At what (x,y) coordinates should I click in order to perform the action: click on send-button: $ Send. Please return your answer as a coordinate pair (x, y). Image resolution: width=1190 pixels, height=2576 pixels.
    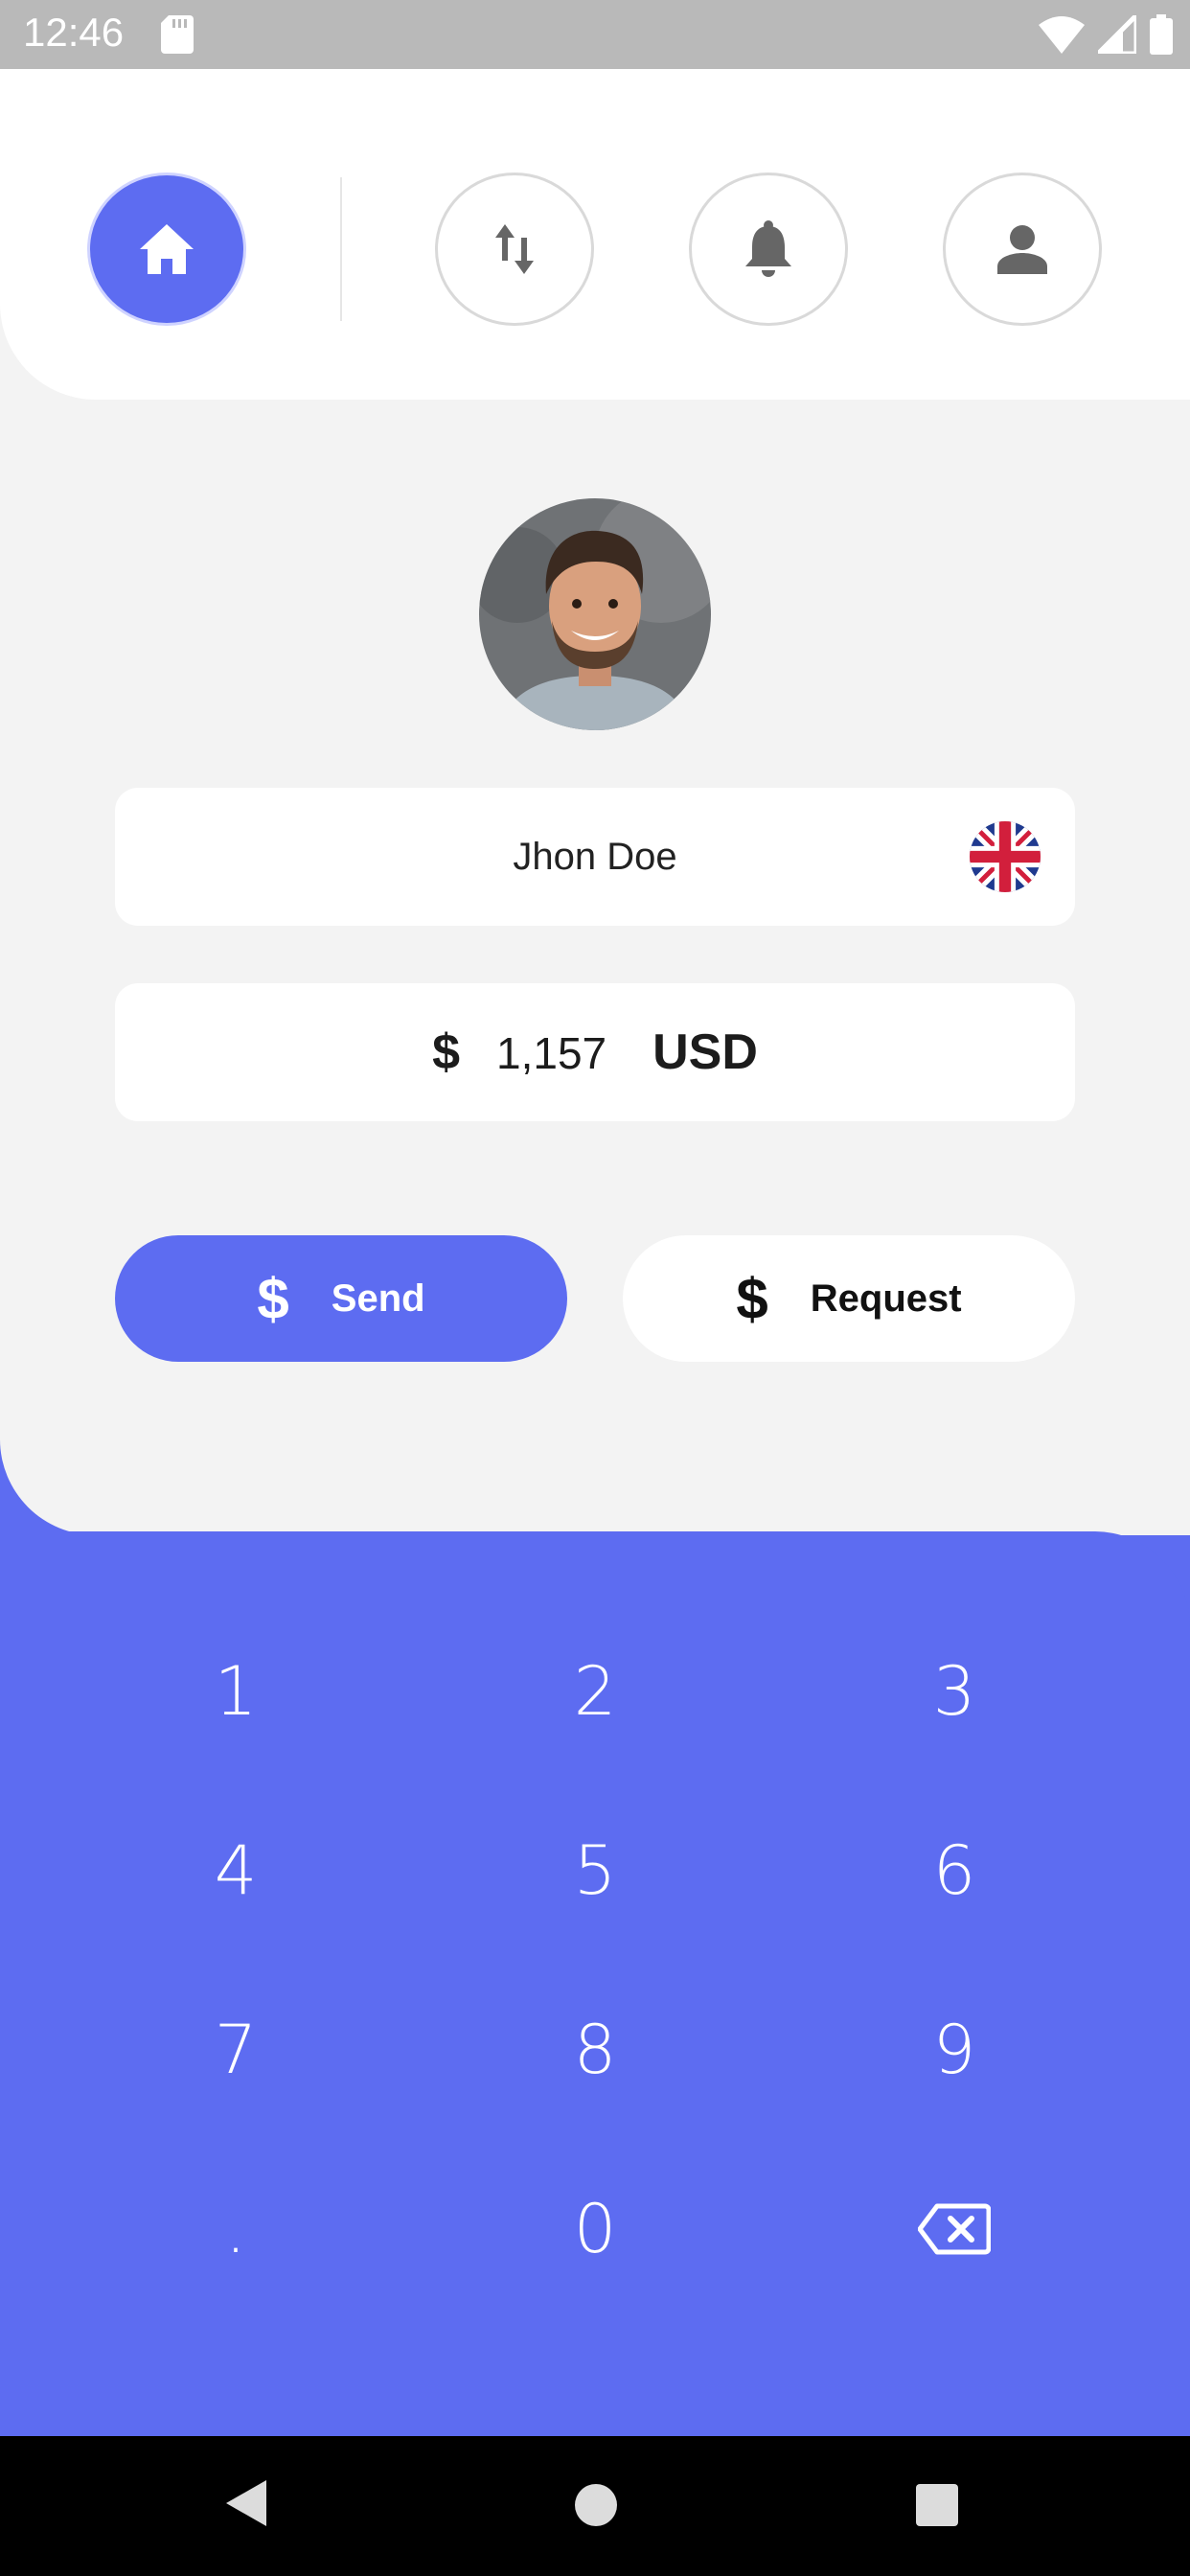
    Looking at the image, I should click on (341, 1298).